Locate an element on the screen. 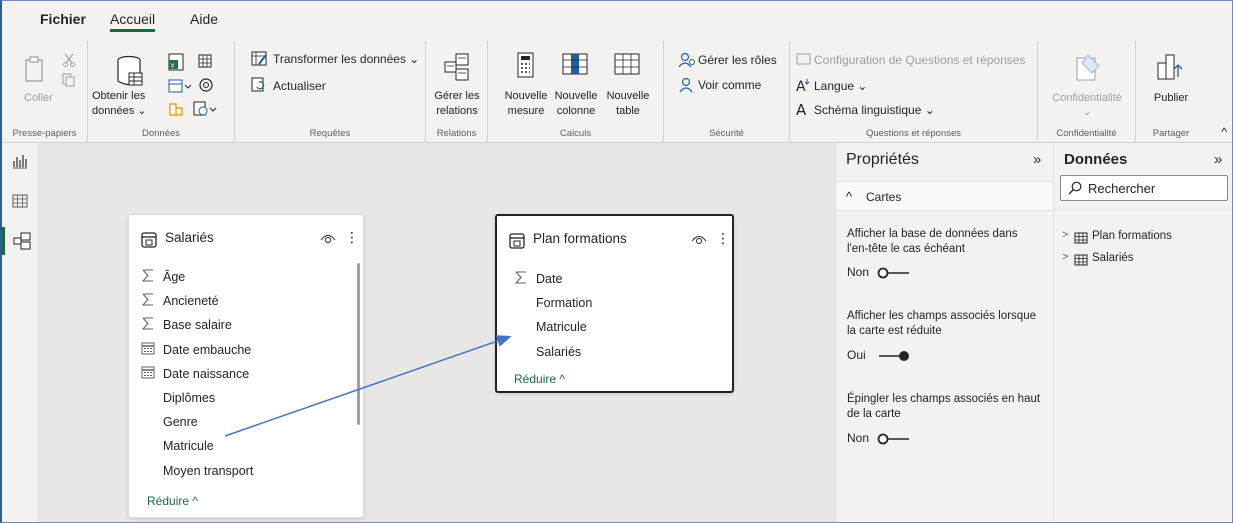 This screenshot has height=523, width=1233. new-table-icon is located at coordinates (627, 64).